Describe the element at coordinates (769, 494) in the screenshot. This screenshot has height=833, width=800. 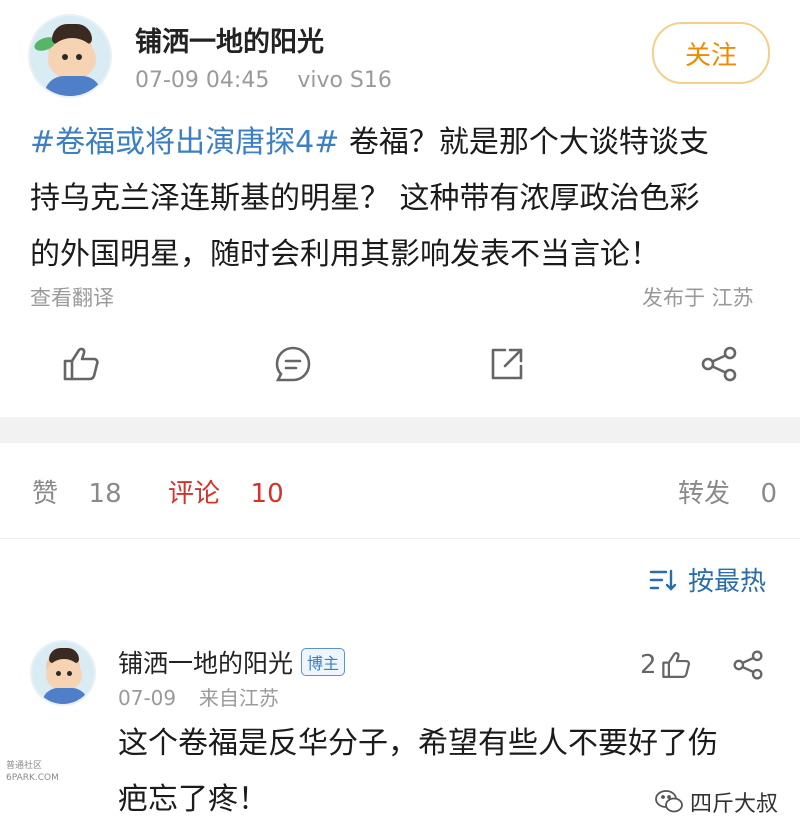
I see `reposts-count: 0` at that location.